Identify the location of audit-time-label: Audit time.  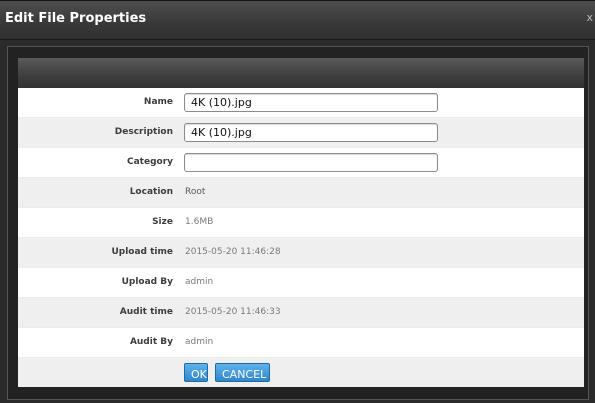
(146, 312).